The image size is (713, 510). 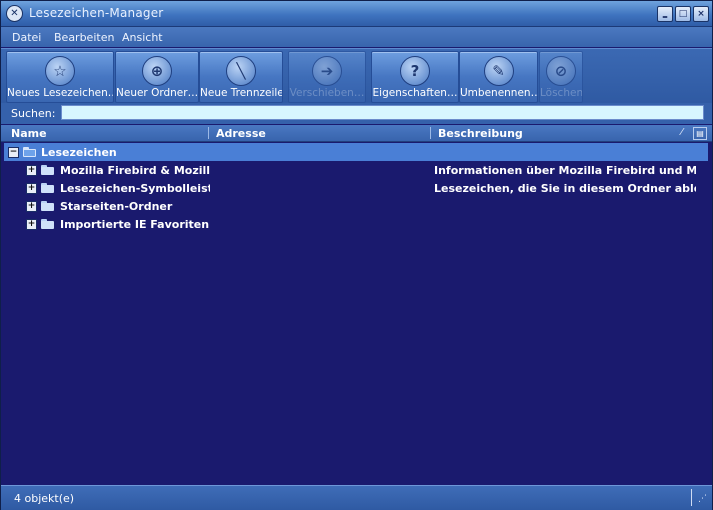 I want to click on menu-view: Ansicht, so click(x=142, y=37).